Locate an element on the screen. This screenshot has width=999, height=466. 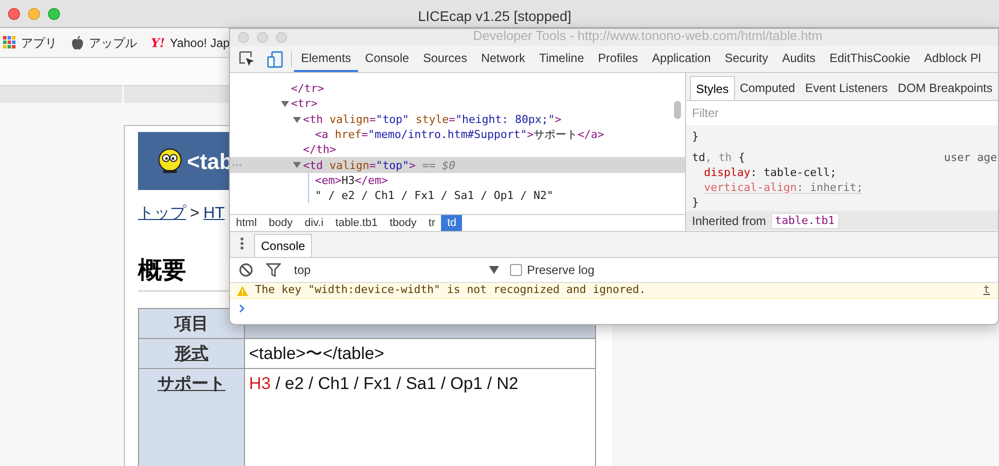
panel-tab: Profiles is located at coordinates (618, 59).